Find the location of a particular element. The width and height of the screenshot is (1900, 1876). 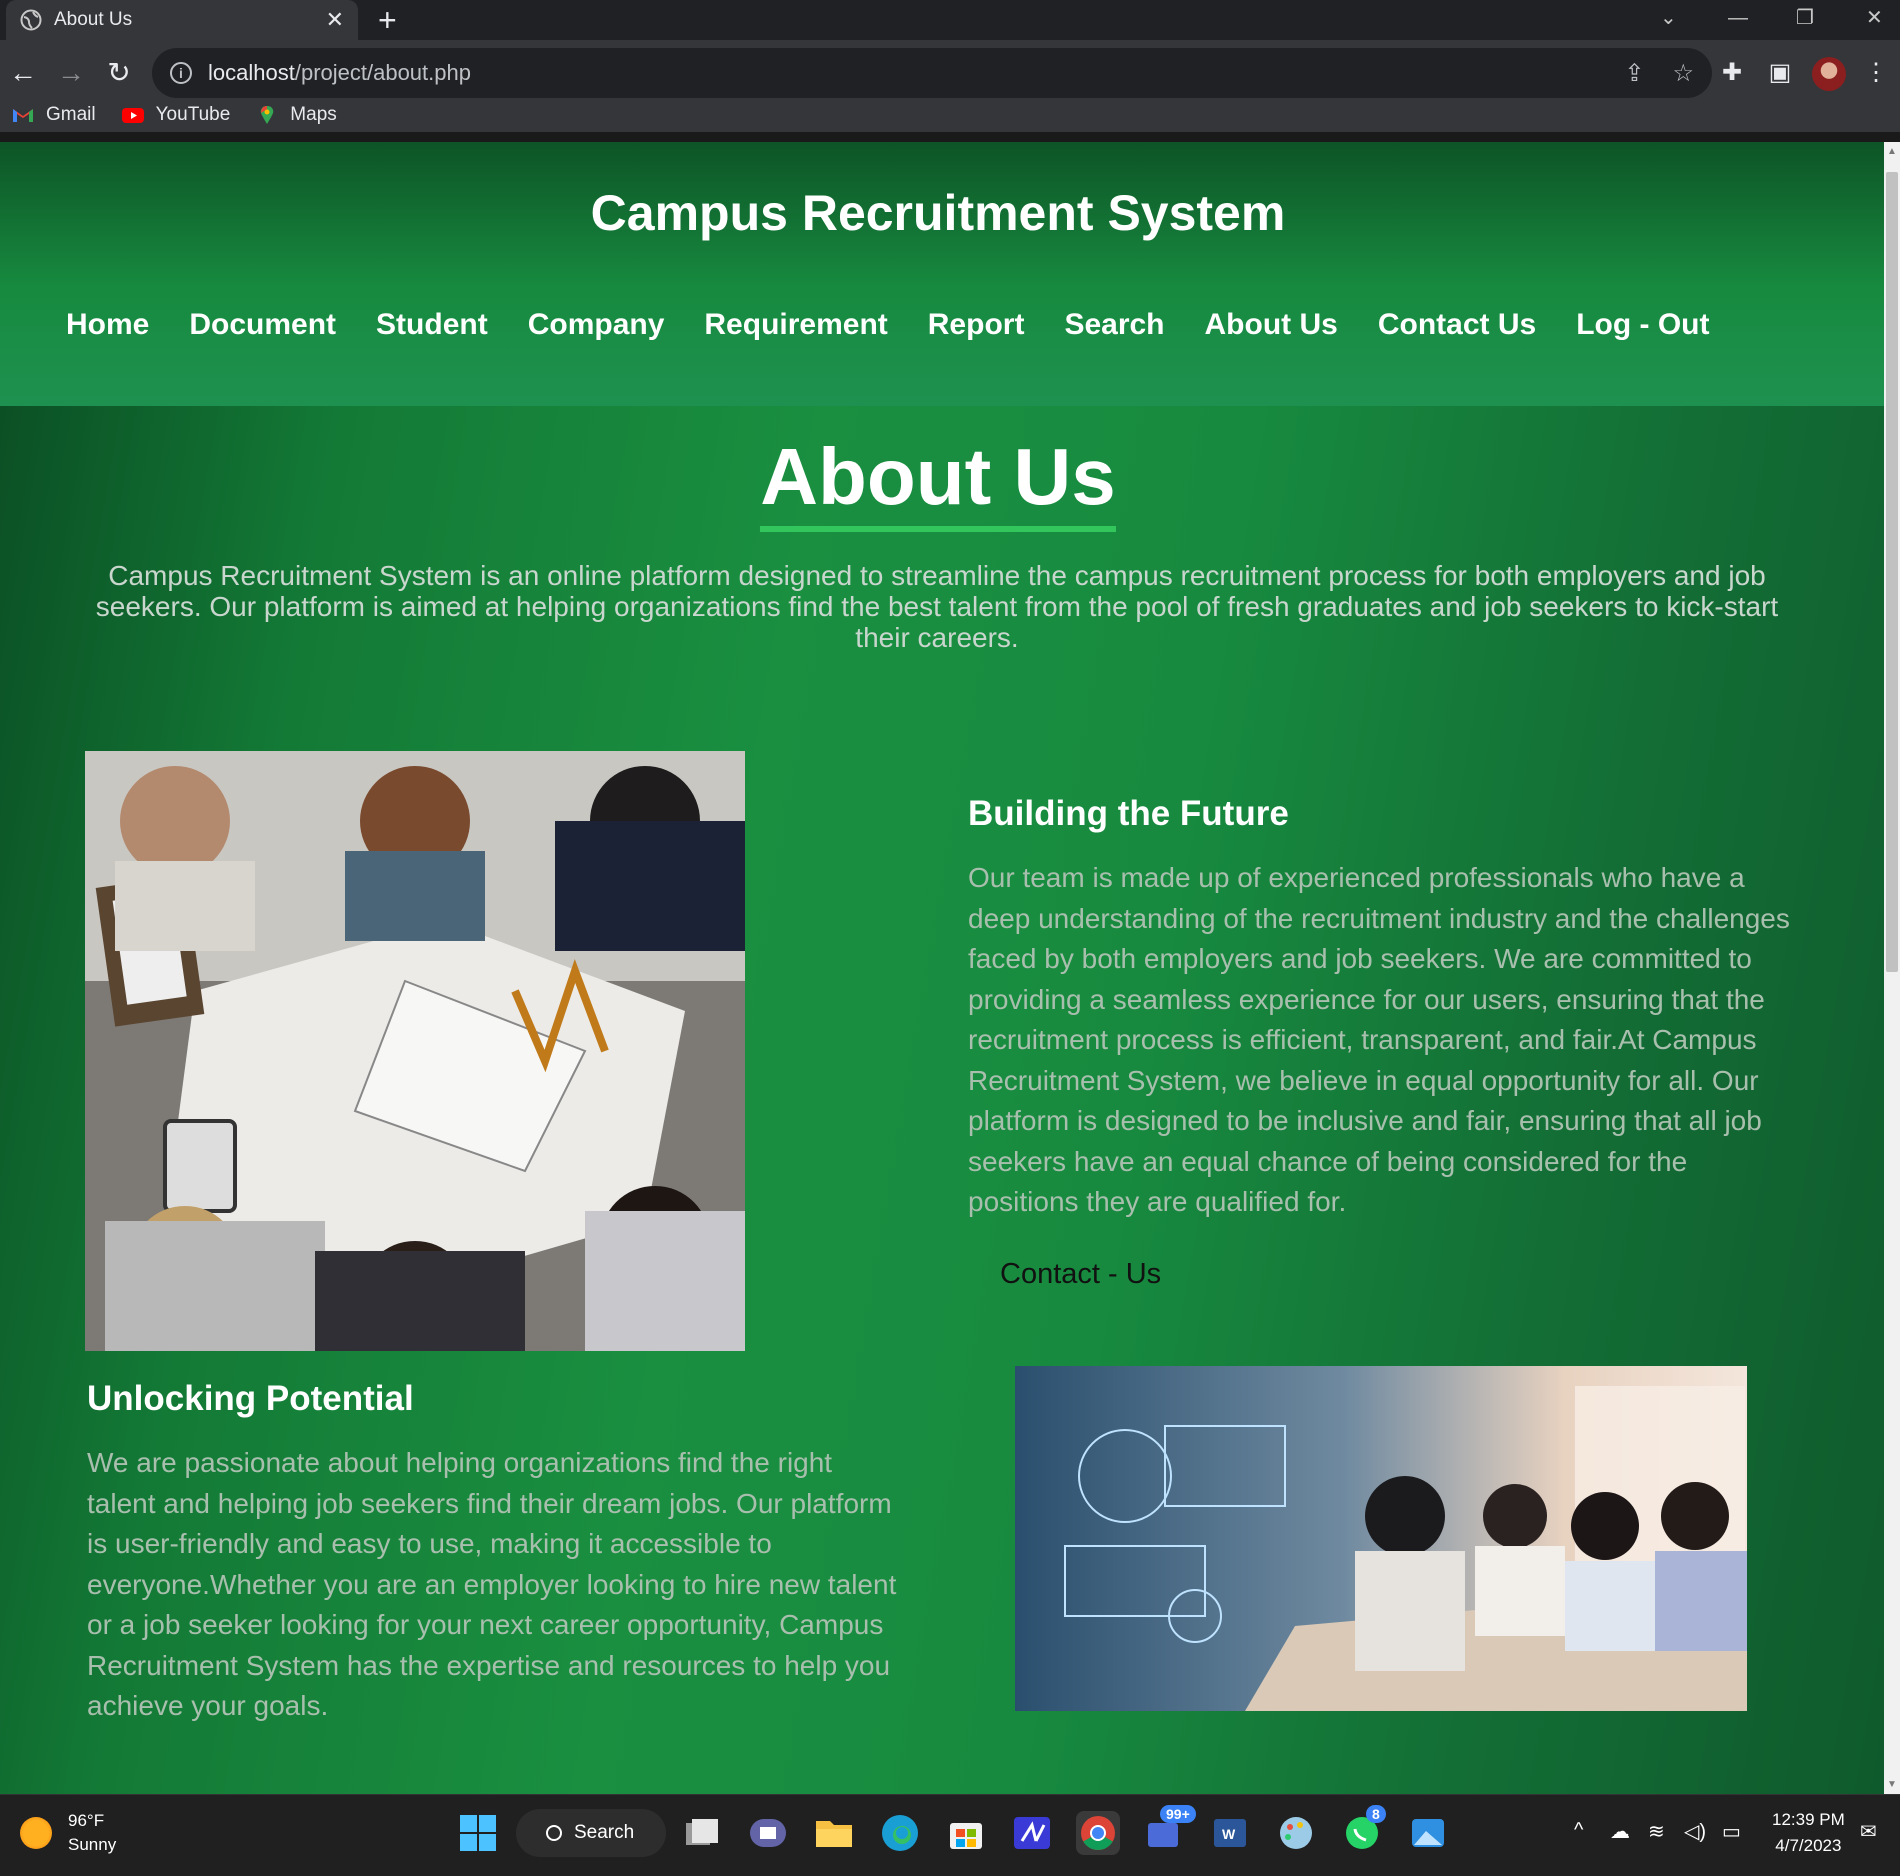

show-hidden-icons: ^ is located at coordinates (1578, 1830).